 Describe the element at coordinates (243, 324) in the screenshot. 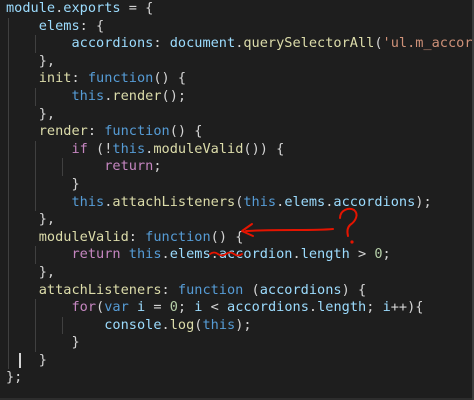

I see `code-token: );` at that location.